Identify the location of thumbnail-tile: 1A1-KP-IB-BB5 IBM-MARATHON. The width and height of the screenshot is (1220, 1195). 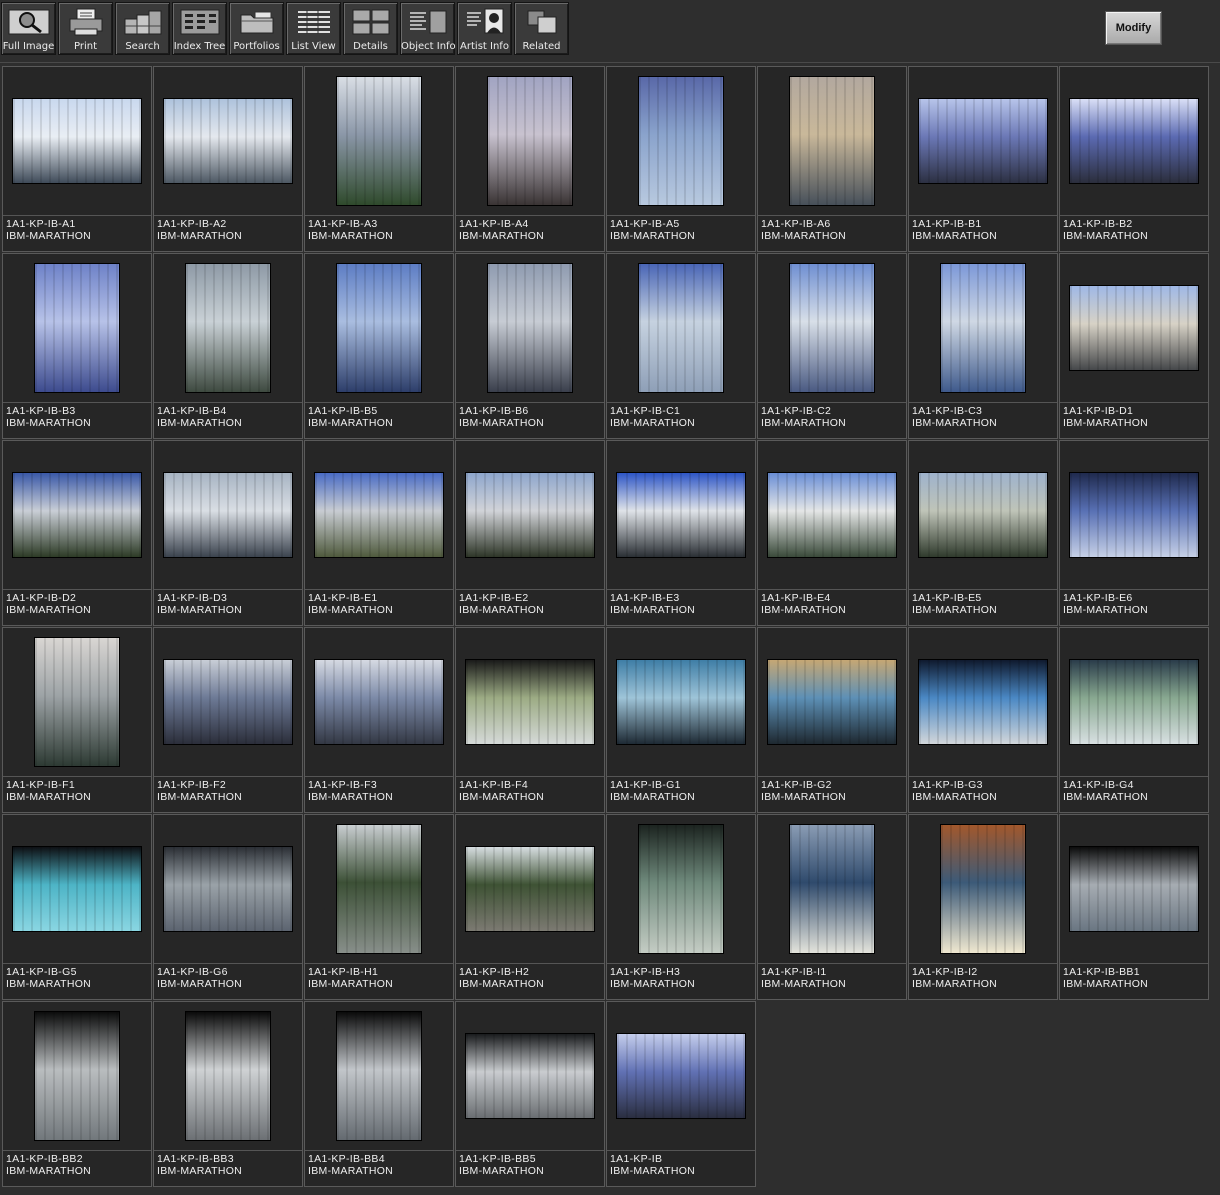
(530, 1094).